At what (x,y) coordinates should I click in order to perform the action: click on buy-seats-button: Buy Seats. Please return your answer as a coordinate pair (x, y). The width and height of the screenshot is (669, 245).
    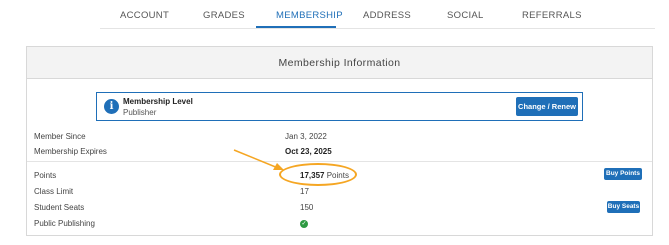
    Looking at the image, I should click on (623, 207).